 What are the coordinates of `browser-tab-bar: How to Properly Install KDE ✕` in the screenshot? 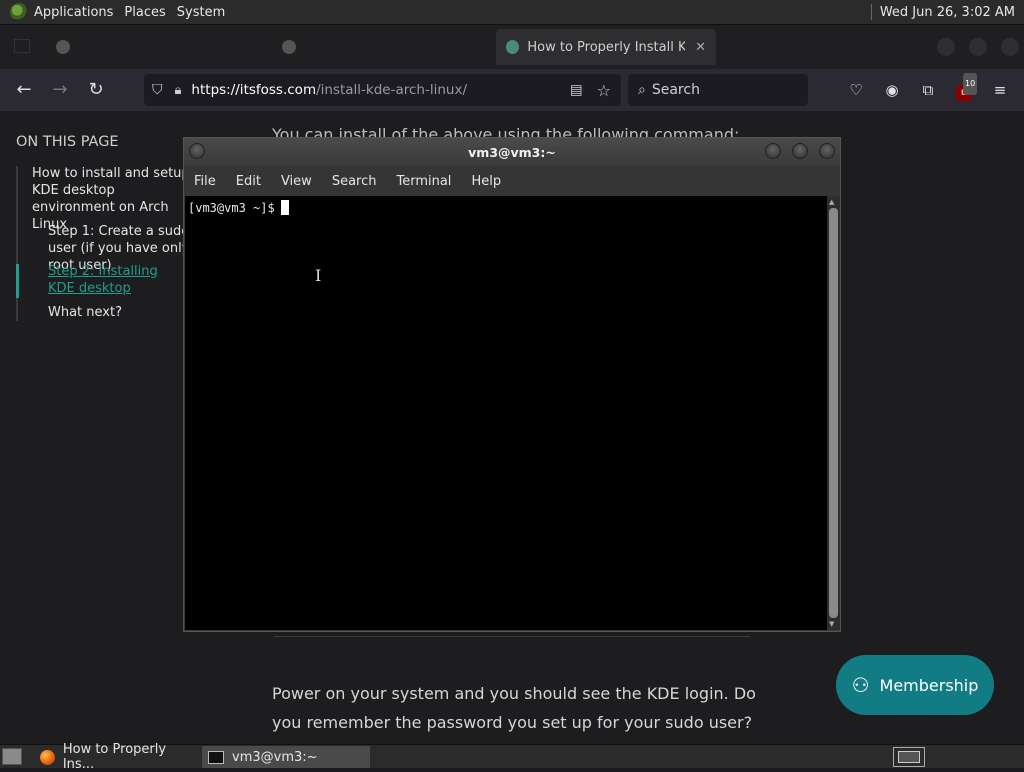 It's located at (512, 47).